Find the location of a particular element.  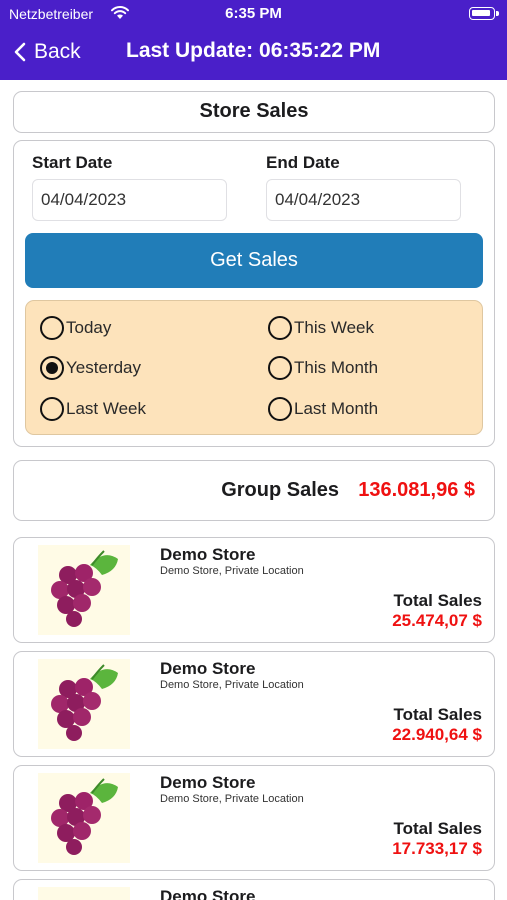

start-date-label: Start Date is located at coordinates (72, 162).